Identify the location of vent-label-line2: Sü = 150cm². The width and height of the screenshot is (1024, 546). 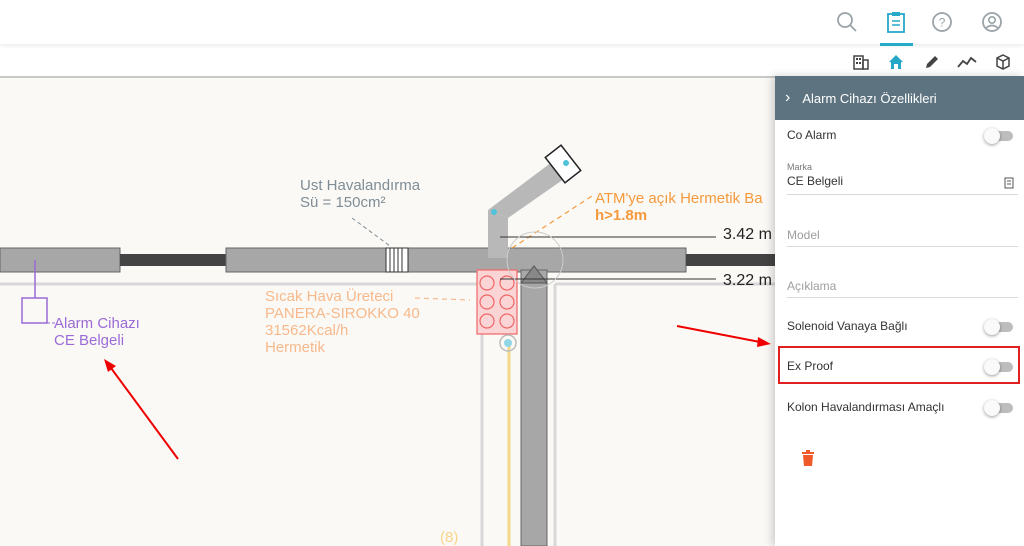
(343, 202).